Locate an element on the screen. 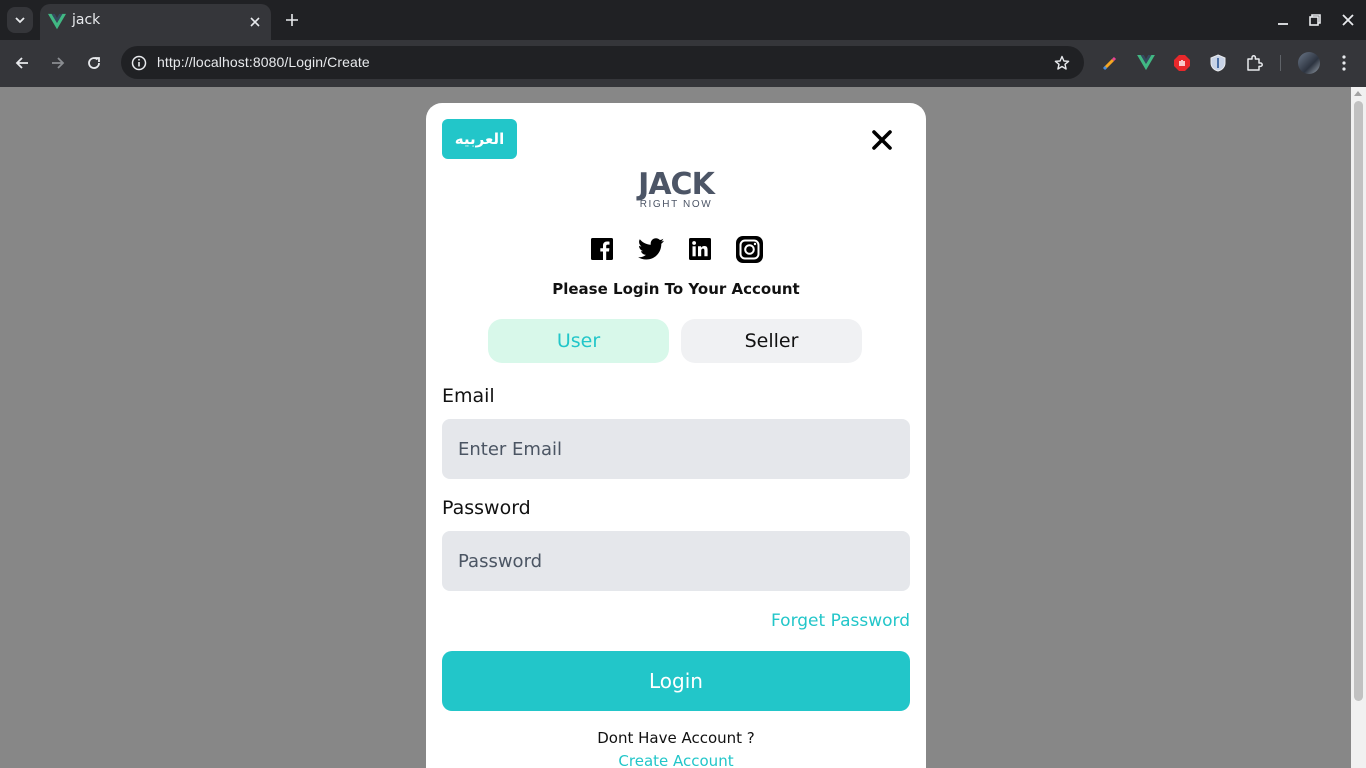 The image size is (1366, 768). tab-search-button is located at coordinates (20, 20).